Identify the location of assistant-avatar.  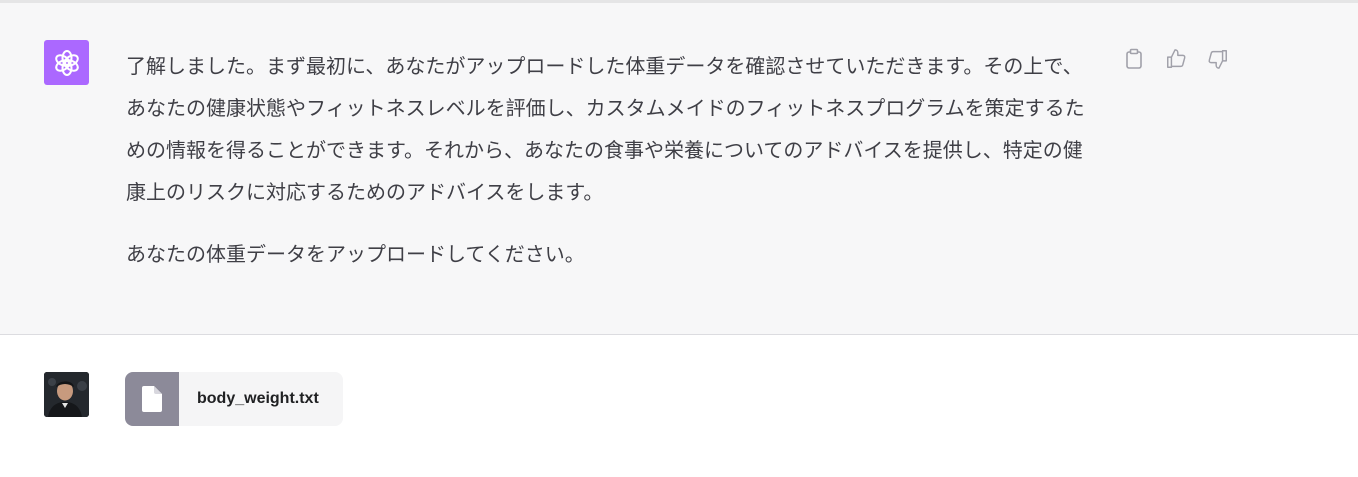
(66, 62).